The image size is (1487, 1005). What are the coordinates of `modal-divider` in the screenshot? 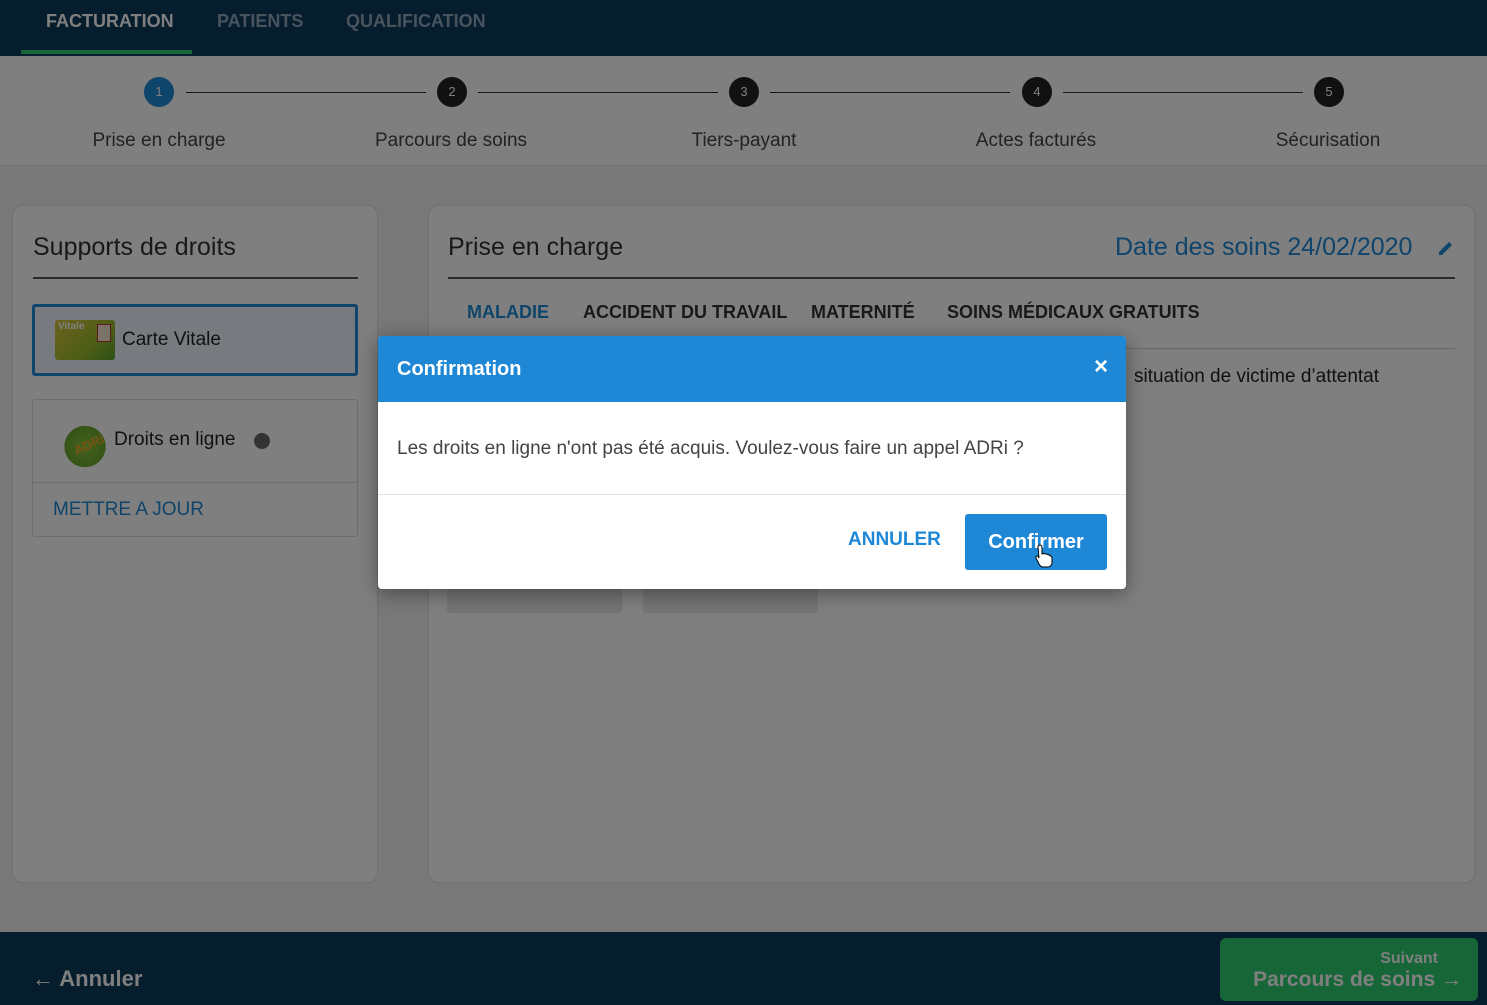 It's located at (752, 494).